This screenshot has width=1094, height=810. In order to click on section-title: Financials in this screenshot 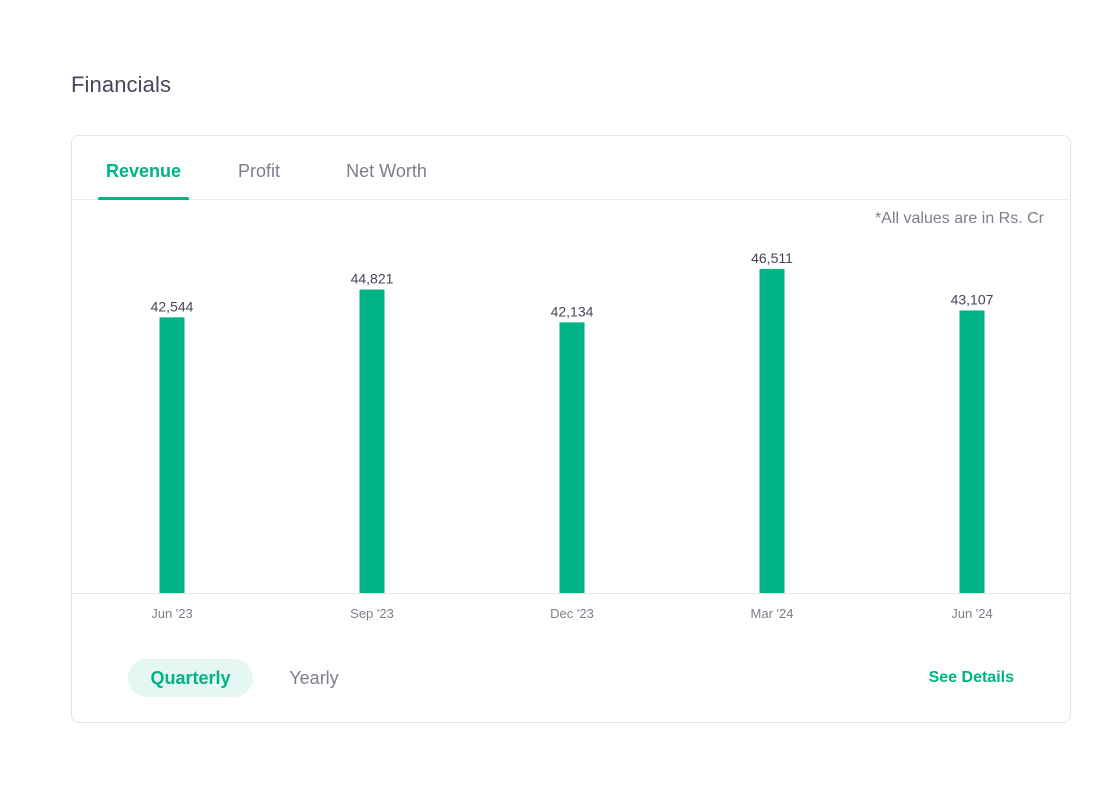, I will do `click(121, 84)`.